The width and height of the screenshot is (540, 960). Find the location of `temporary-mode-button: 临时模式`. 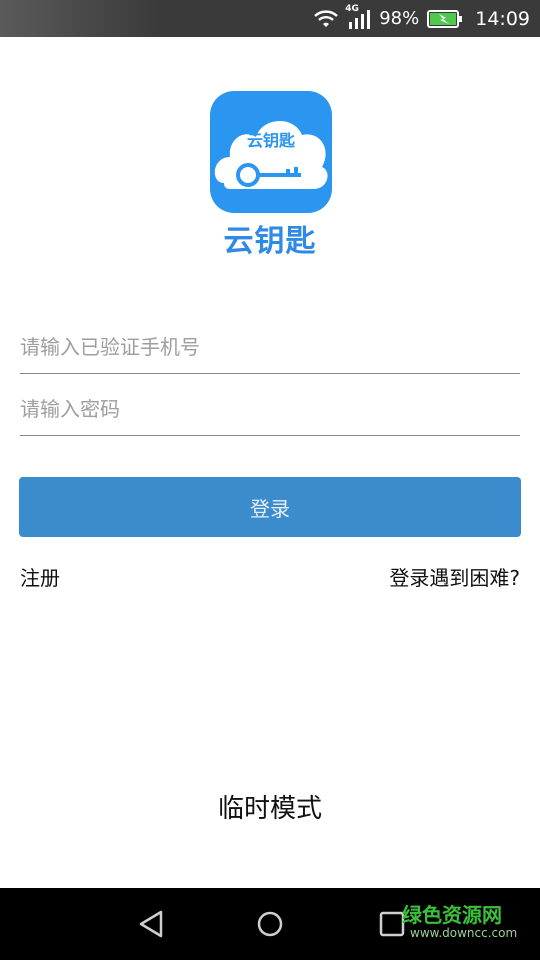

temporary-mode-button: 临时模式 is located at coordinates (270, 806).